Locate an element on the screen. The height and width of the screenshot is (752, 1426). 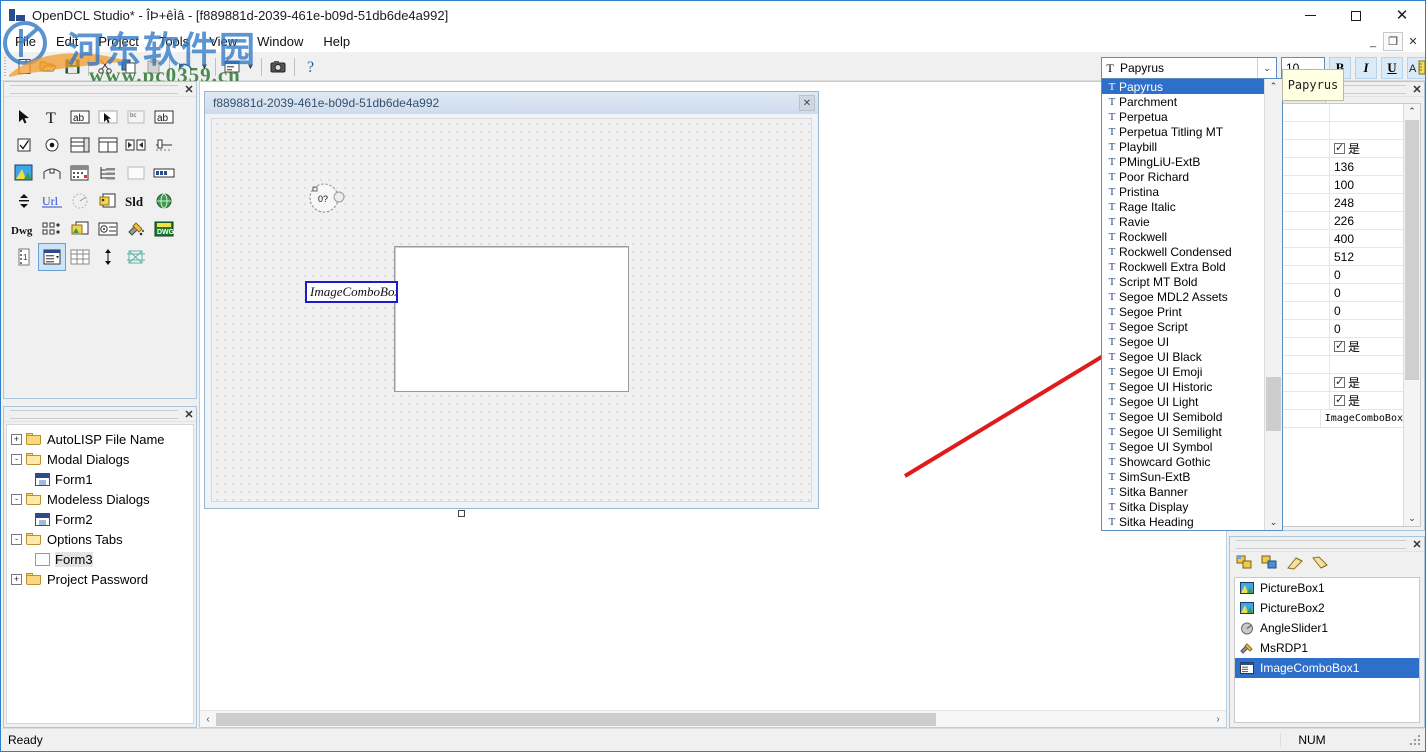
chevron-down-icon: ⌄ is located at coordinates (1266, 68).